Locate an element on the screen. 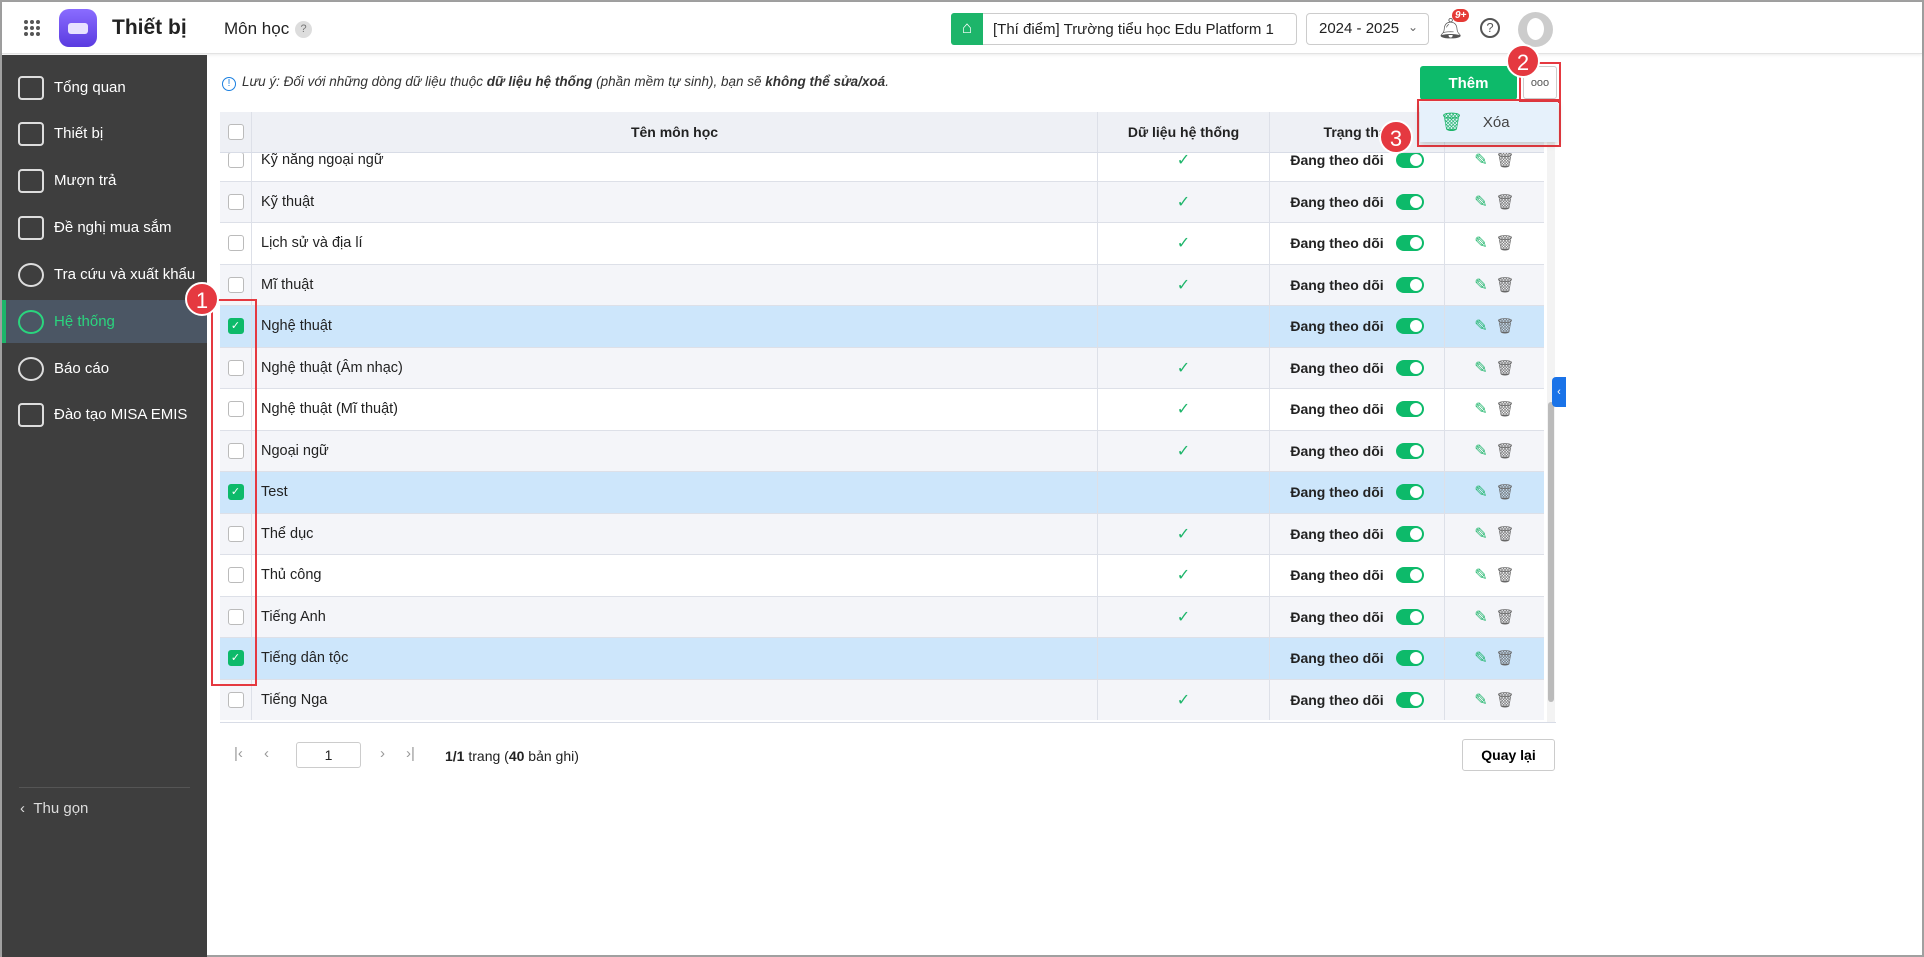  sidebar-item-lookup: Tra cứu và xuất khẩu is located at coordinates (104, 274).